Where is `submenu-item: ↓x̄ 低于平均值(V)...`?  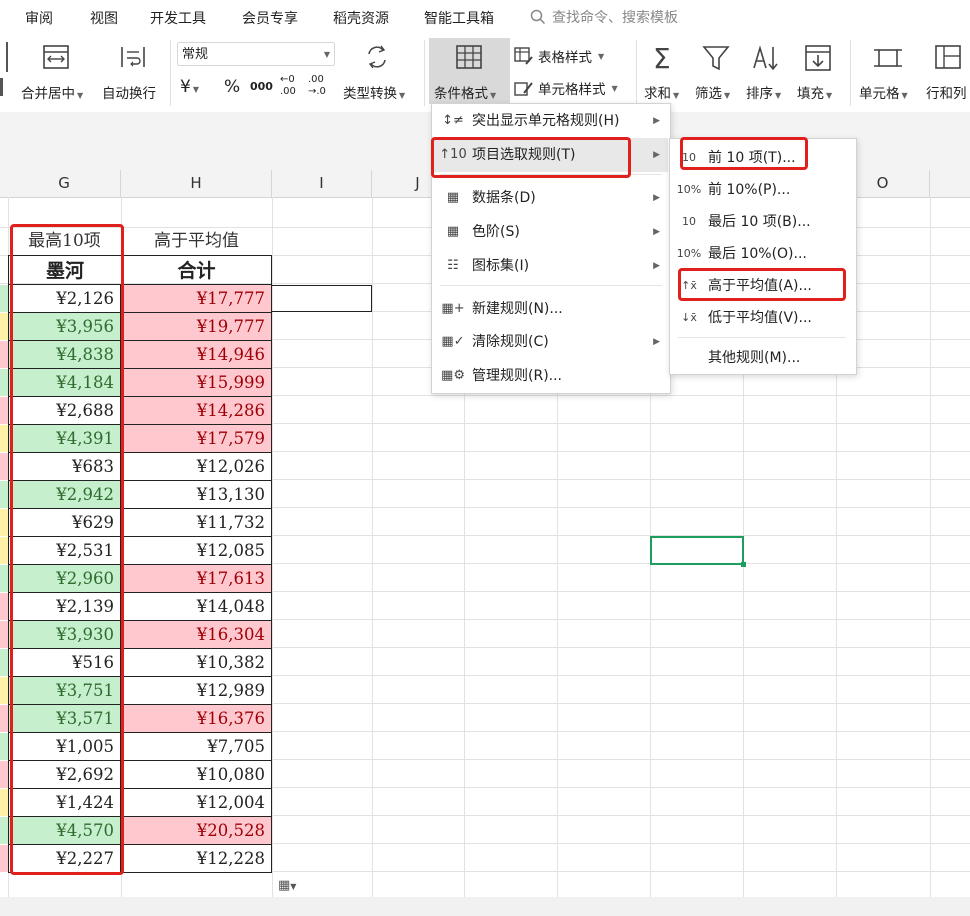 submenu-item: ↓x̄ 低于平均值(V)... is located at coordinates (762, 318).